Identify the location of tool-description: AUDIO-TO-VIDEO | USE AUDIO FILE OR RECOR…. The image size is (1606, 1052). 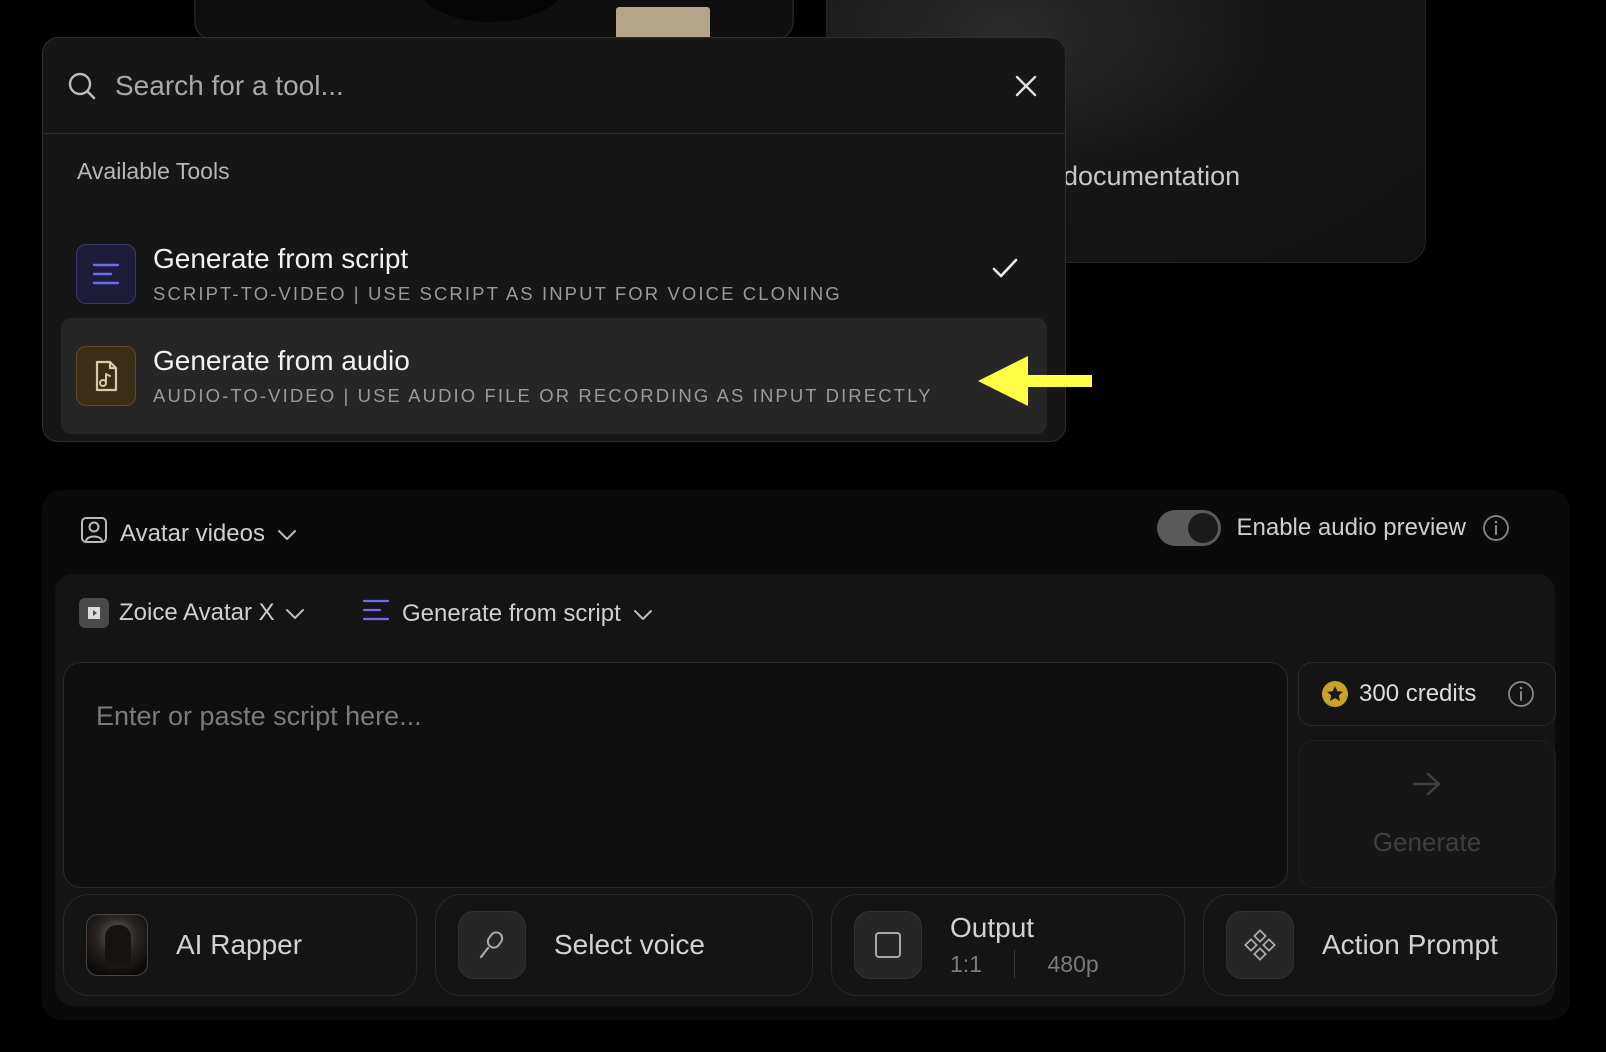
(543, 395).